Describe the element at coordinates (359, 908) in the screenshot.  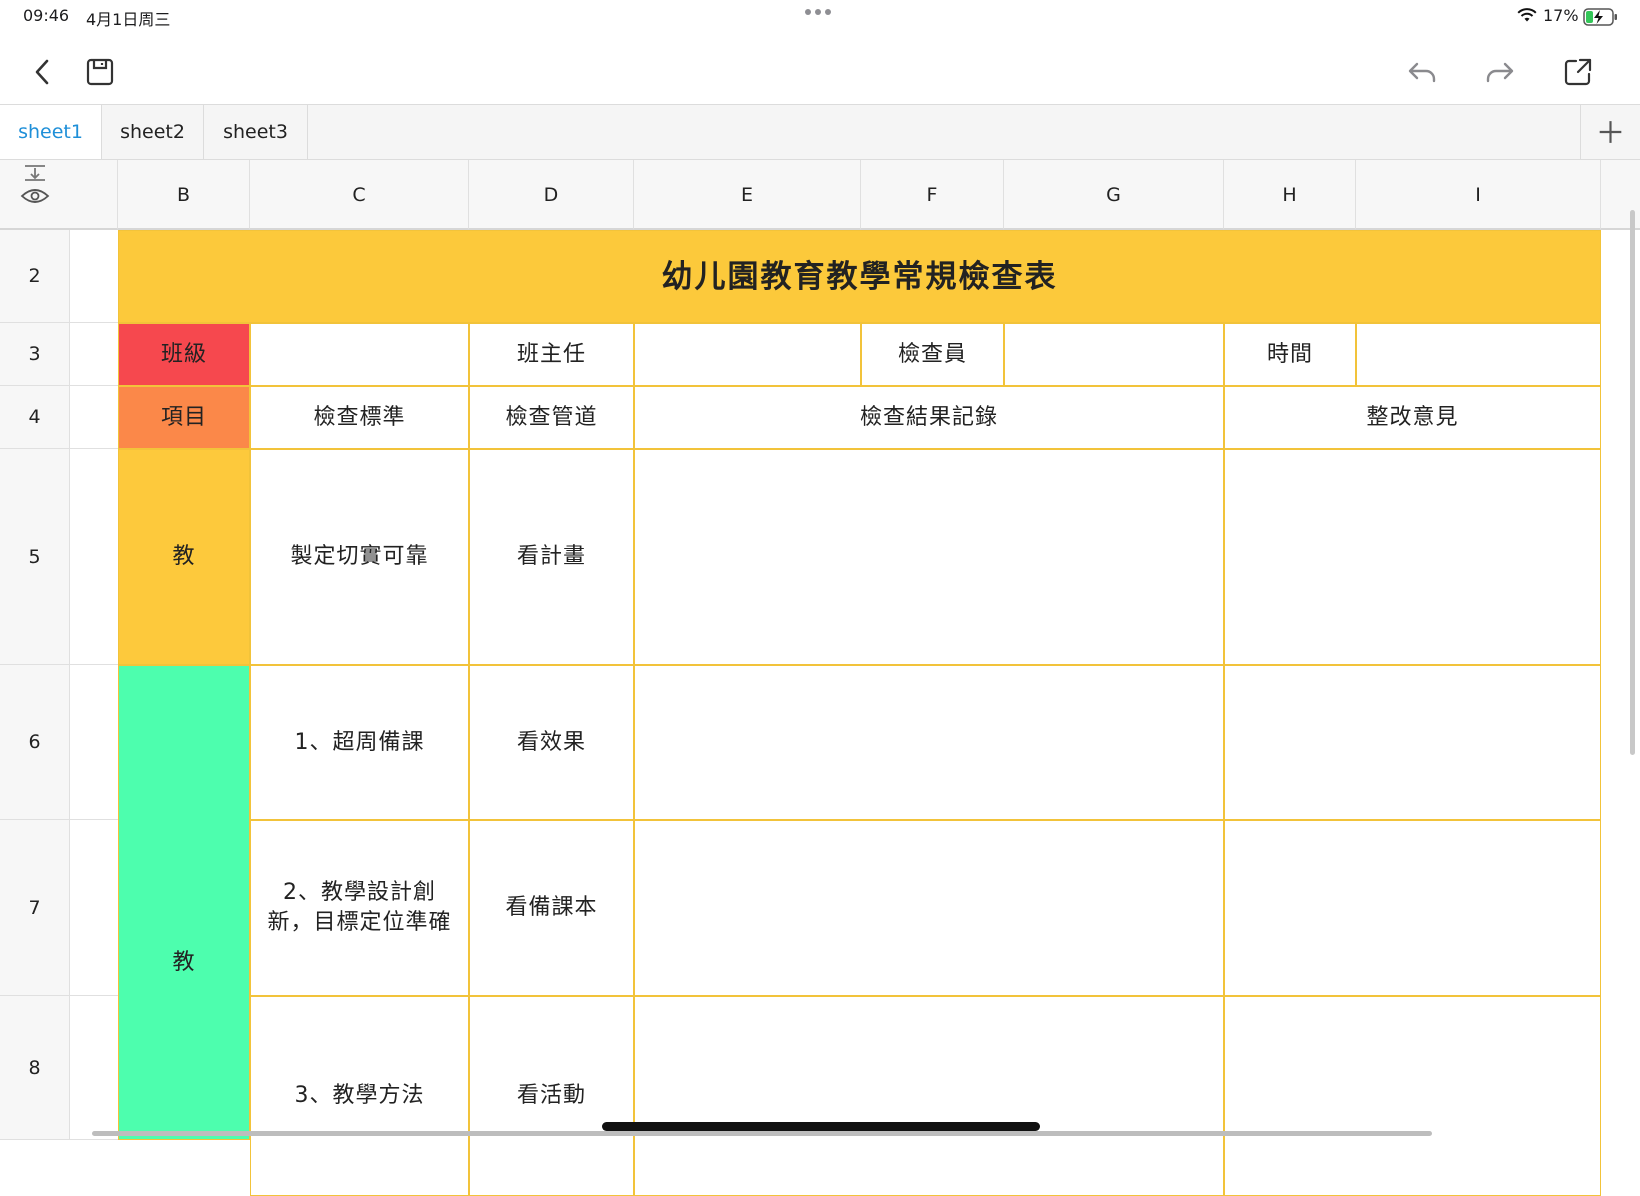
I see `row7-standard-cell: 2、教學設計創新，目標定位準確` at that location.